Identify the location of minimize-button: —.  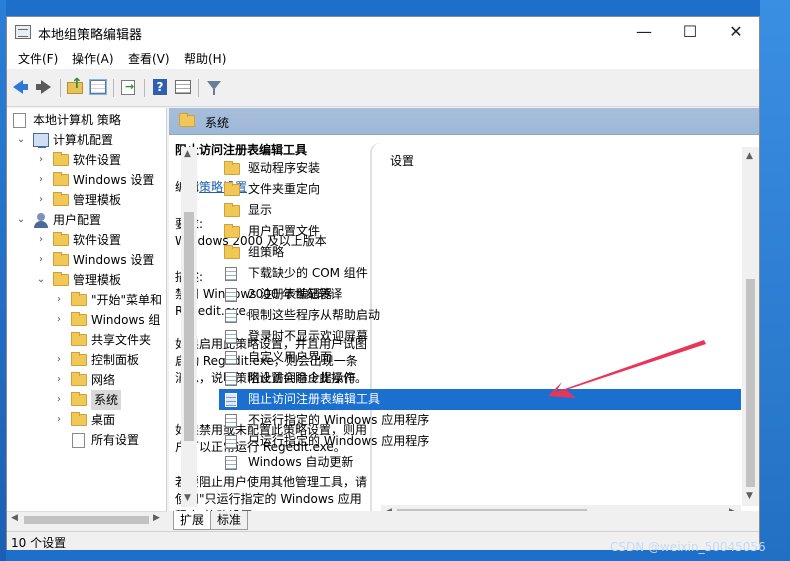
(644, 32).